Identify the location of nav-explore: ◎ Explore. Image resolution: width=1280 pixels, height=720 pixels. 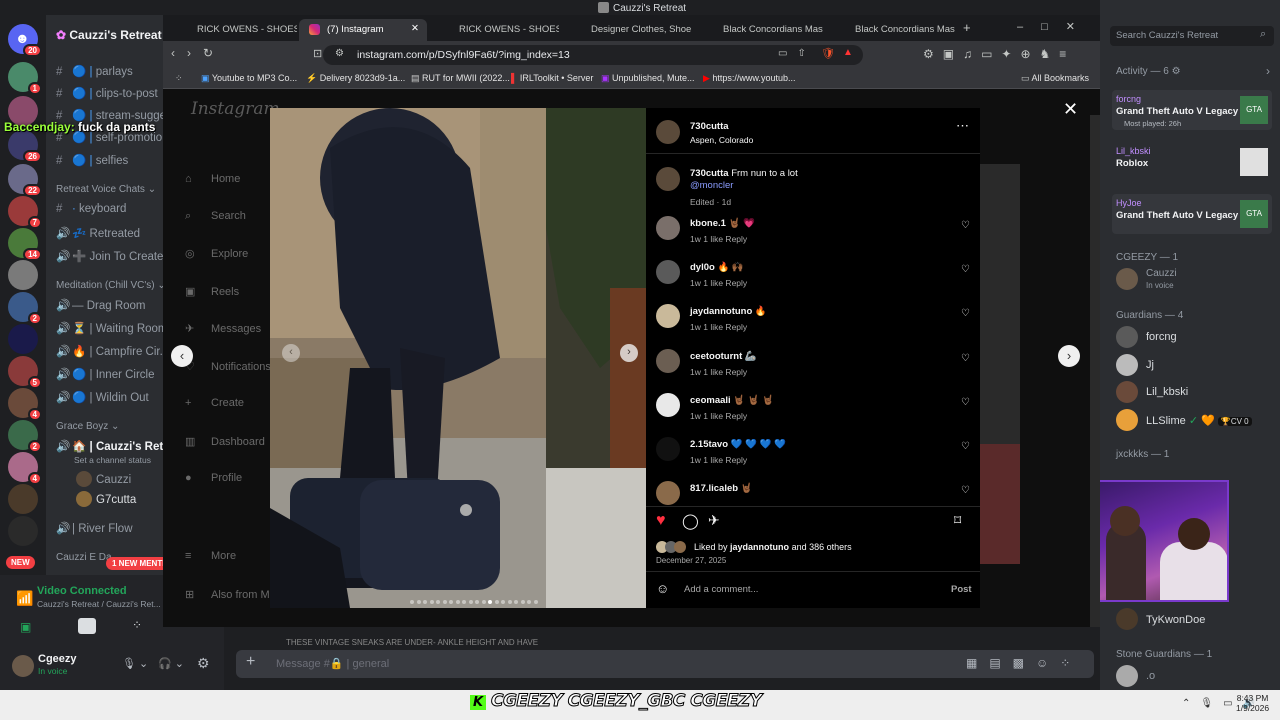
(216, 253).